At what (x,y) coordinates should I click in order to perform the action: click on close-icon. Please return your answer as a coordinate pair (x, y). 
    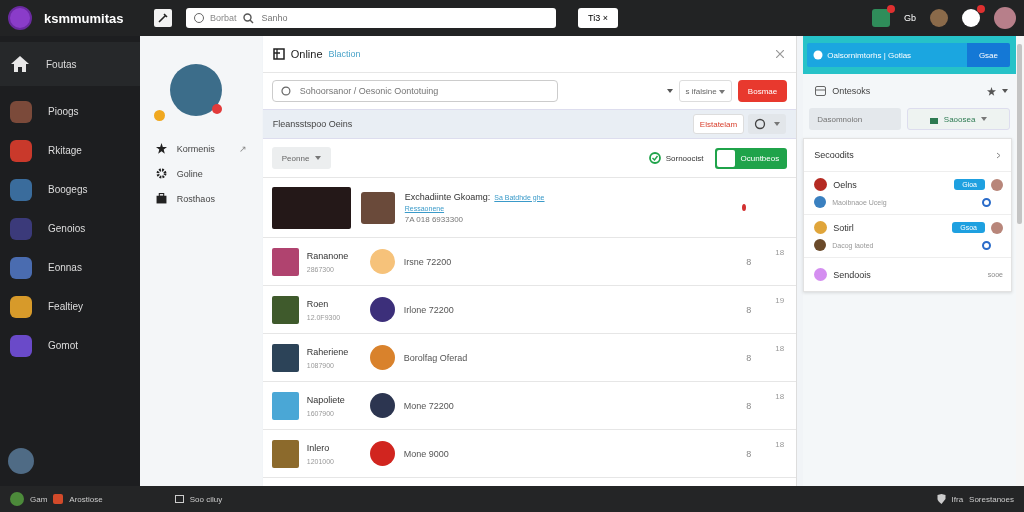
    Looking at the image, I should click on (780, 54).